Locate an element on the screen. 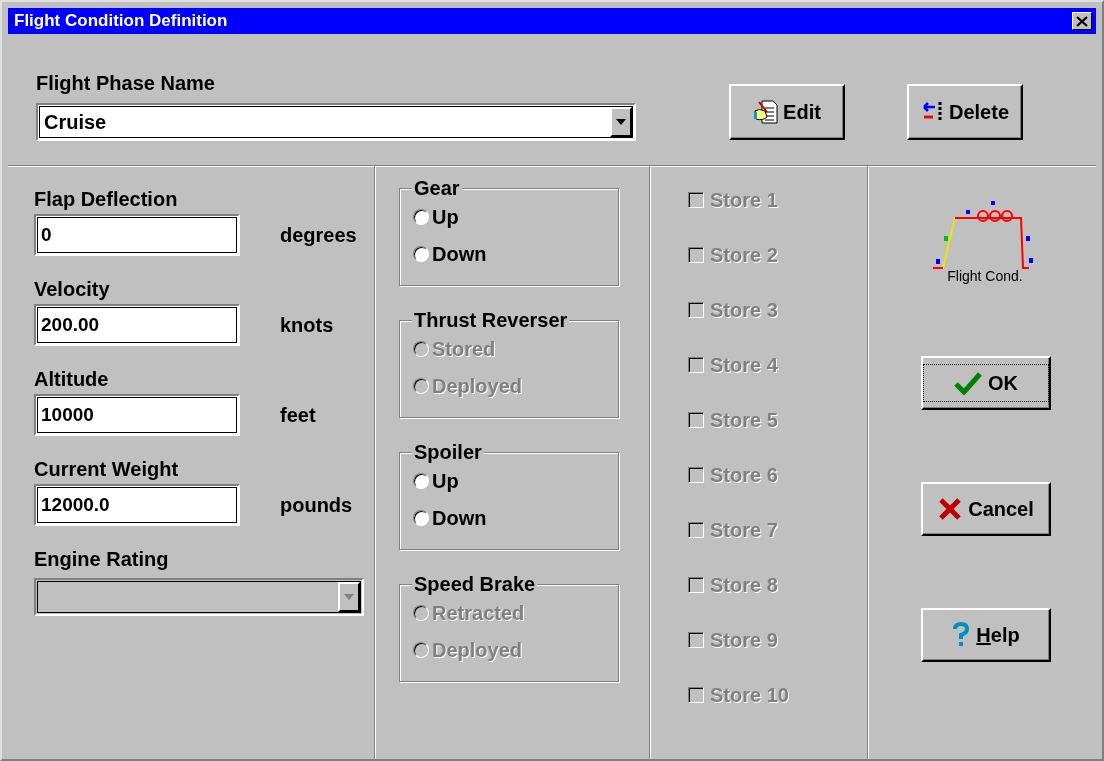  field-label: Flap Deflection is located at coordinates (106, 199).